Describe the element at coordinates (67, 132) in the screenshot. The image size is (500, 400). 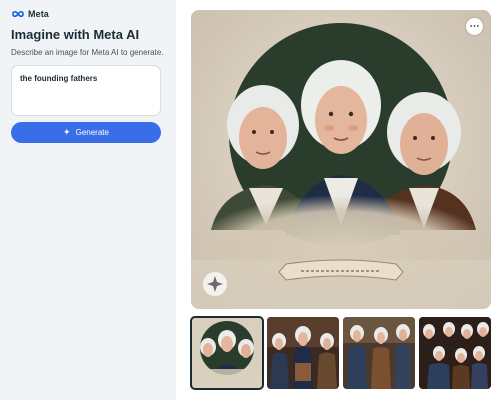
I see `sparkle-icon: ✦` at that location.